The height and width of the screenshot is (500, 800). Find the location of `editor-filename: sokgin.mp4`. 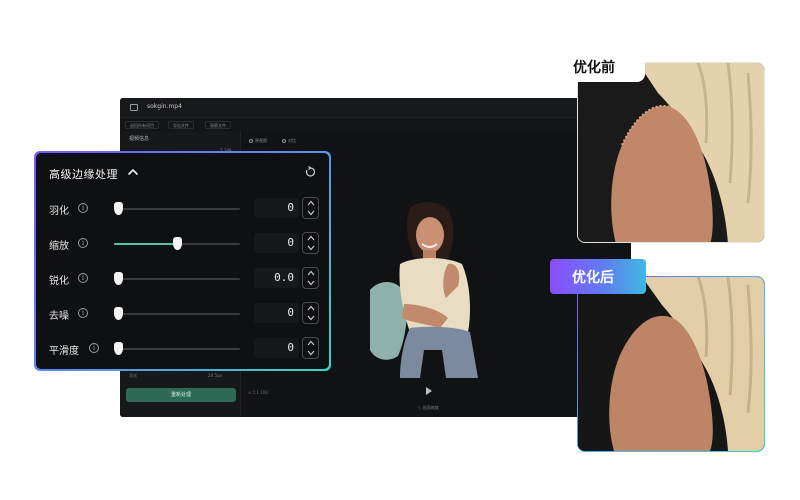

editor-filename: sokgin.mp4 is located at coordinates (164, 106).